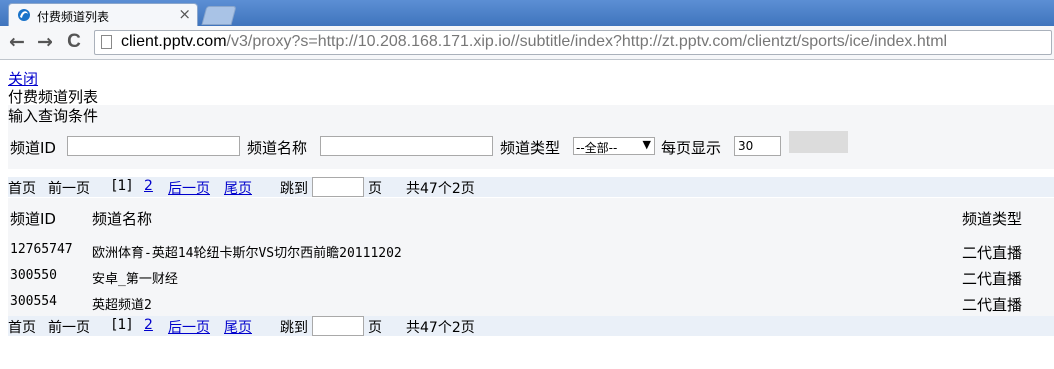 This screenshot has height=369, width=1054. I want to click on browser-tab-strip: 付费频道列表 ×, so click(527, 13).